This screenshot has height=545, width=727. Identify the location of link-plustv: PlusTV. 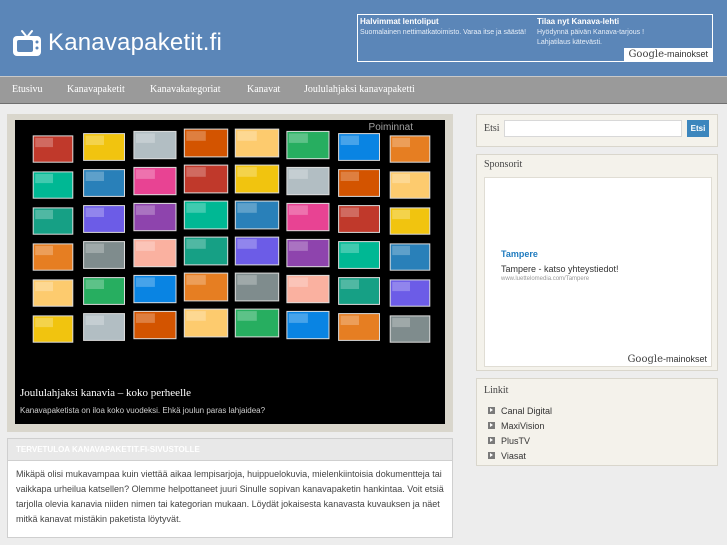
(520, 440).